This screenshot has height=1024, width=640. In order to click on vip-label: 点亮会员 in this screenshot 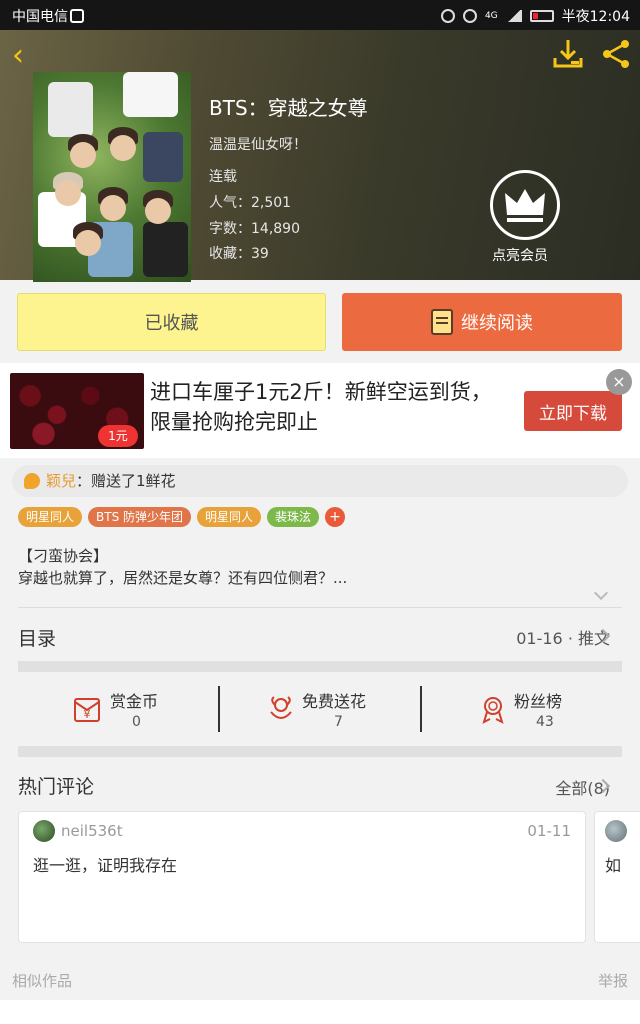, I will do `click(520, 256)`.